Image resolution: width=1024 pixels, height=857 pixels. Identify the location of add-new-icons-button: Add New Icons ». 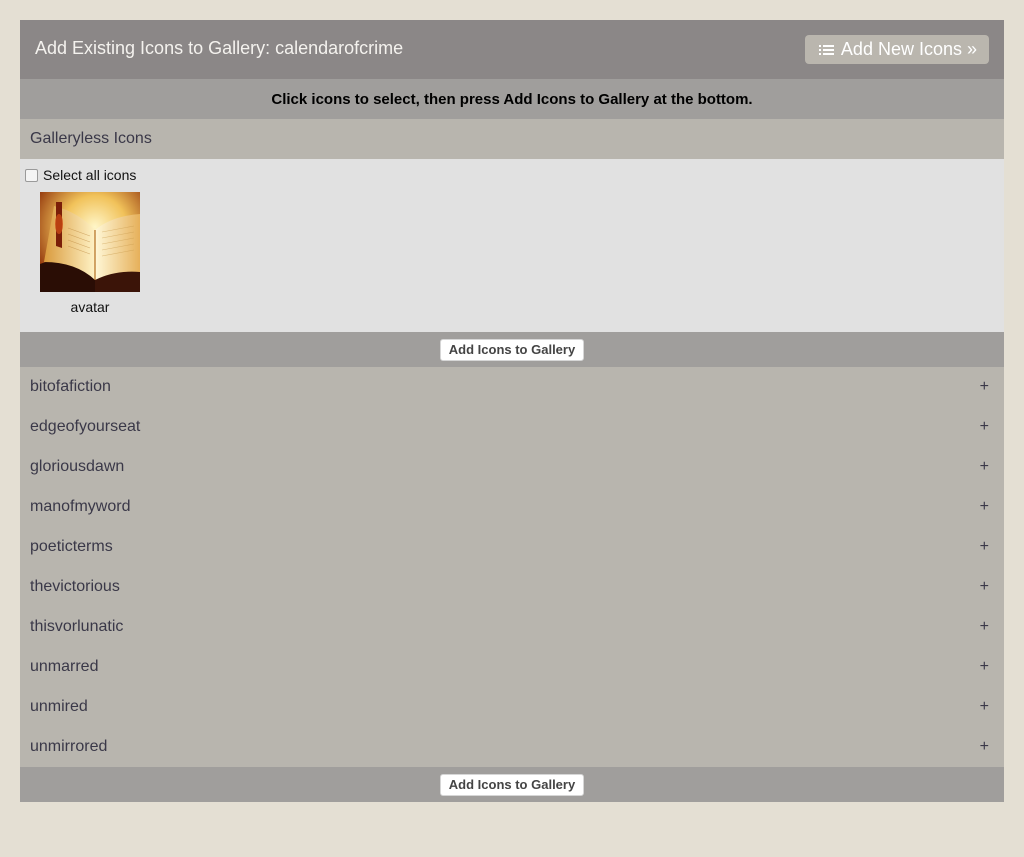
(896, 49).